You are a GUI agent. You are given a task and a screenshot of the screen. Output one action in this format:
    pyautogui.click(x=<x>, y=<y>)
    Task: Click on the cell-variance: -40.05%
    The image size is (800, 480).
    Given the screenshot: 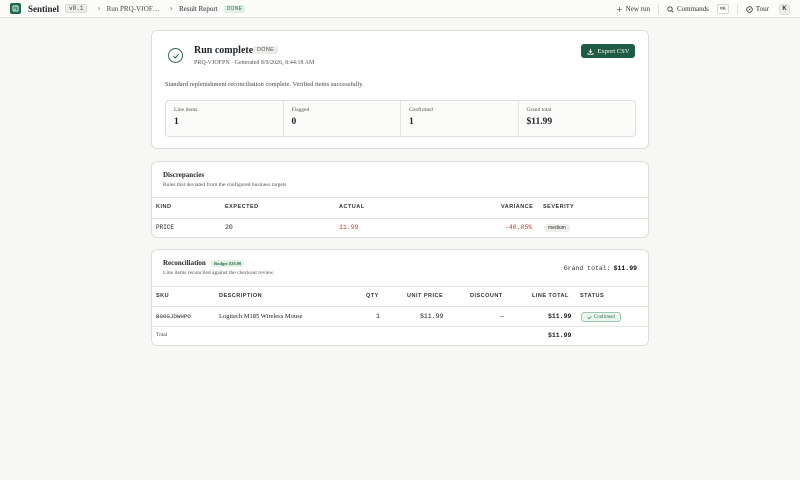 What is the action you would take?
    pyautogui.click(x=519, y=227)
    